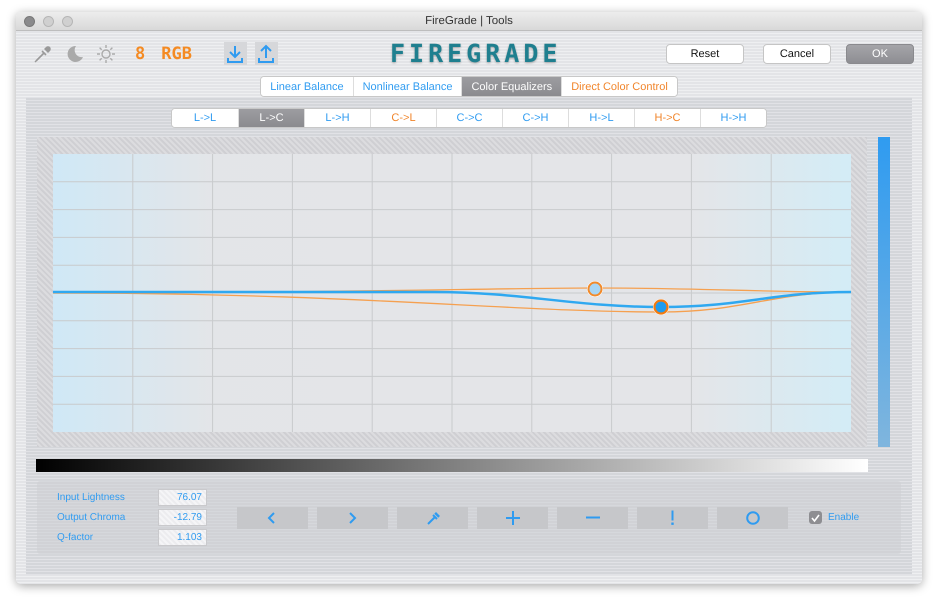 The width and height of the screenshot is (939, 605). I want to click on circle-icon, so click(752, 518).